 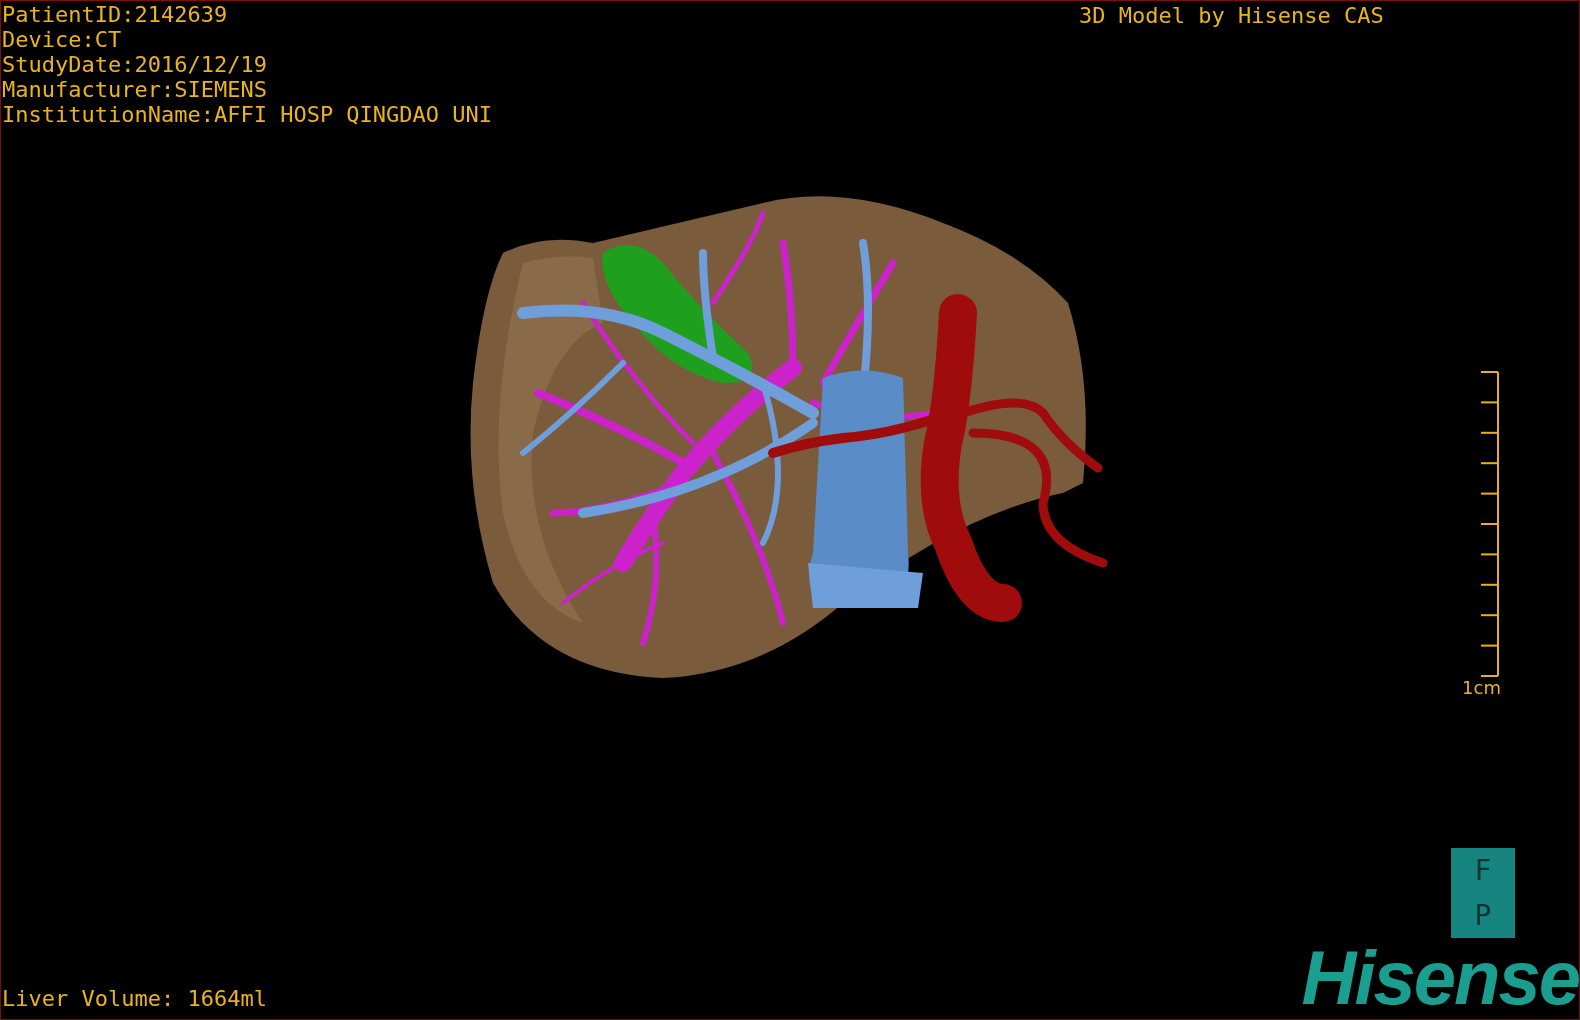 I want to click on volume-text: Liver Volume: 1664ml, so click(x=134, y=998).